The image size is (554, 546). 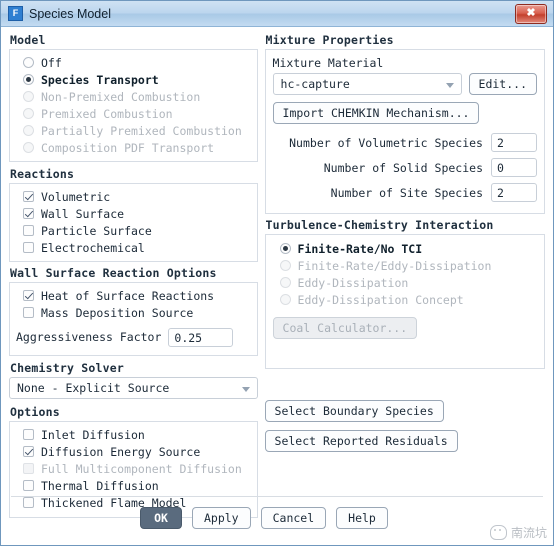 I want to click on select-reported-residuals-row: Select Reported Residuals, so click(x=404, y=441).